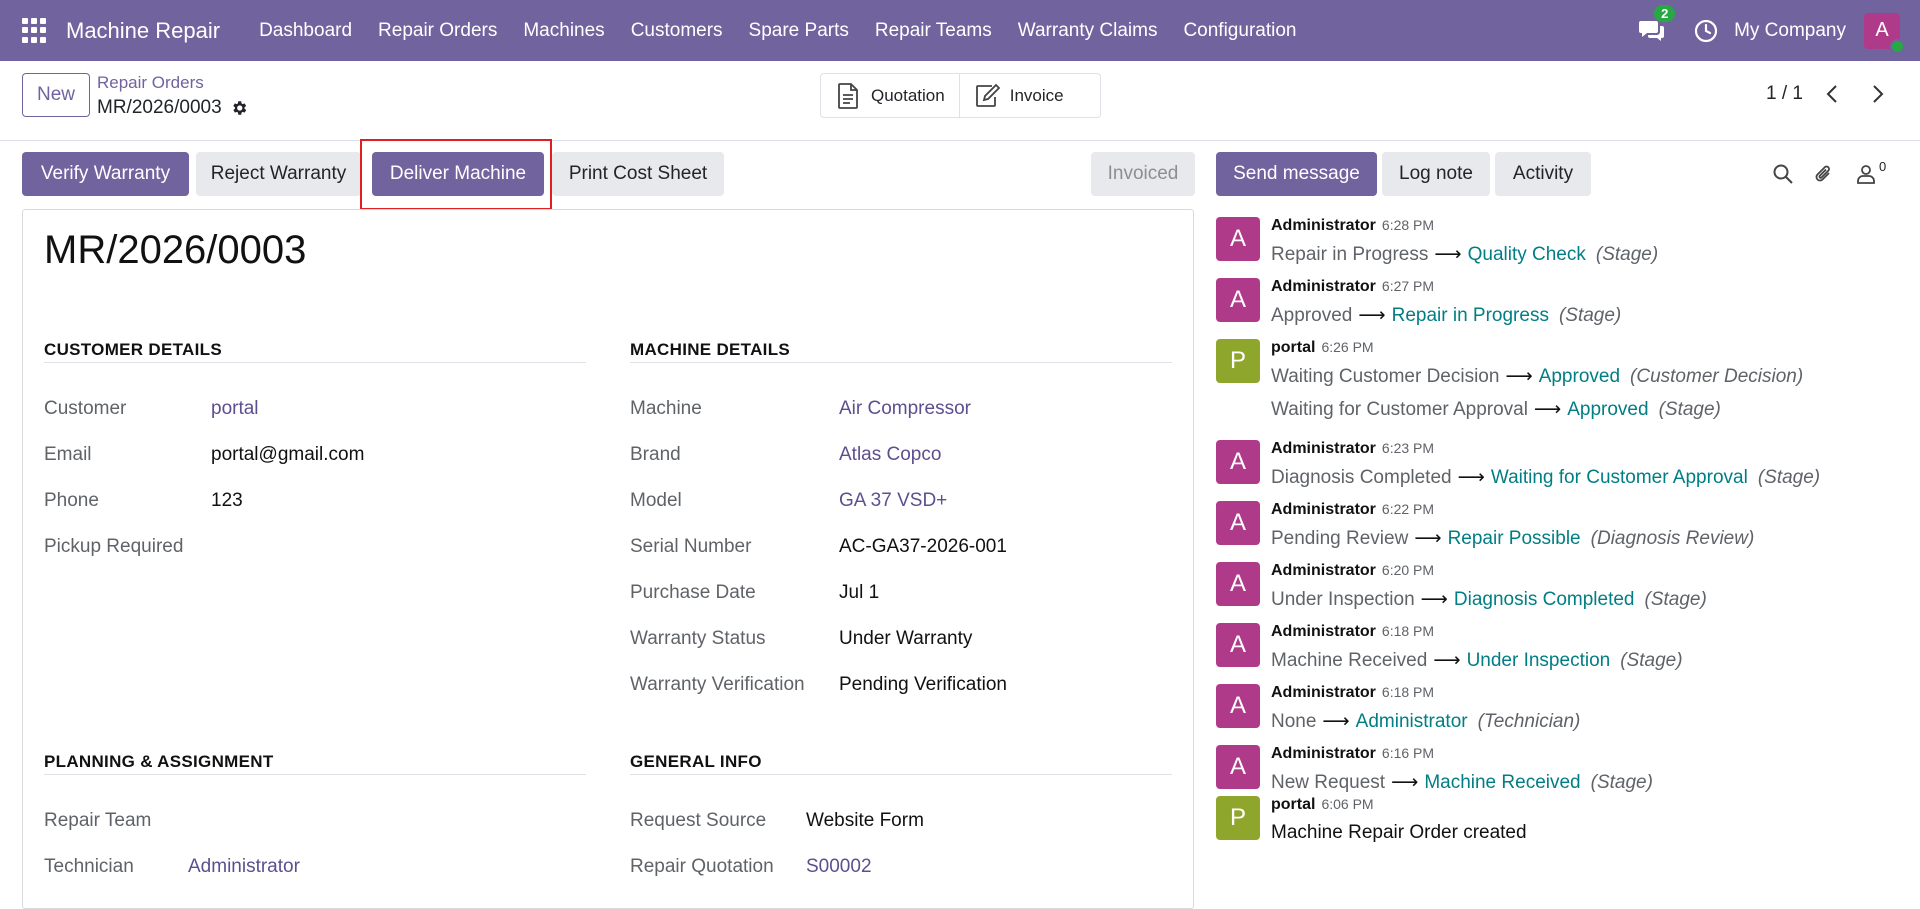 The width and height of the screenshot is (1920, 909). Describe the element at coordinates (923, 547) in the screenshot. I see `serial-value: AC-GA37-2026-001` at that location.